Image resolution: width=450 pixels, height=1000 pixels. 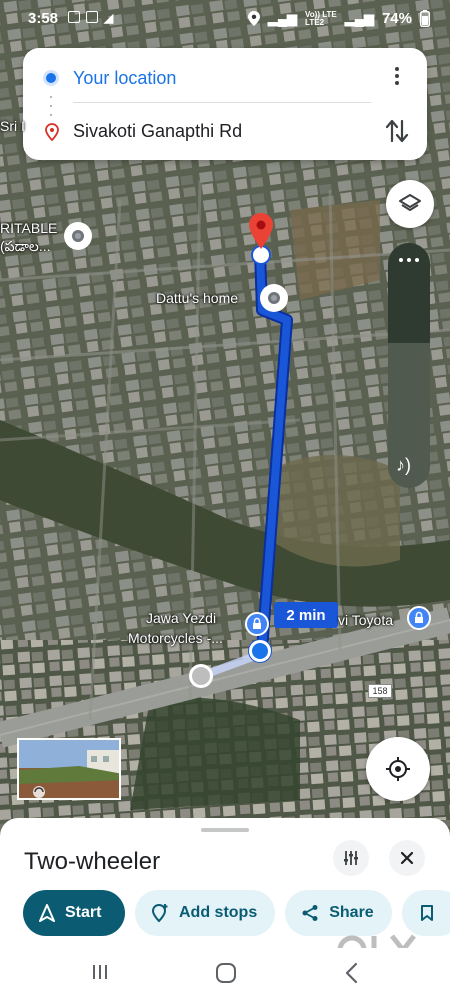 I want to click on add-location-icon, so click(x=159, y=913).